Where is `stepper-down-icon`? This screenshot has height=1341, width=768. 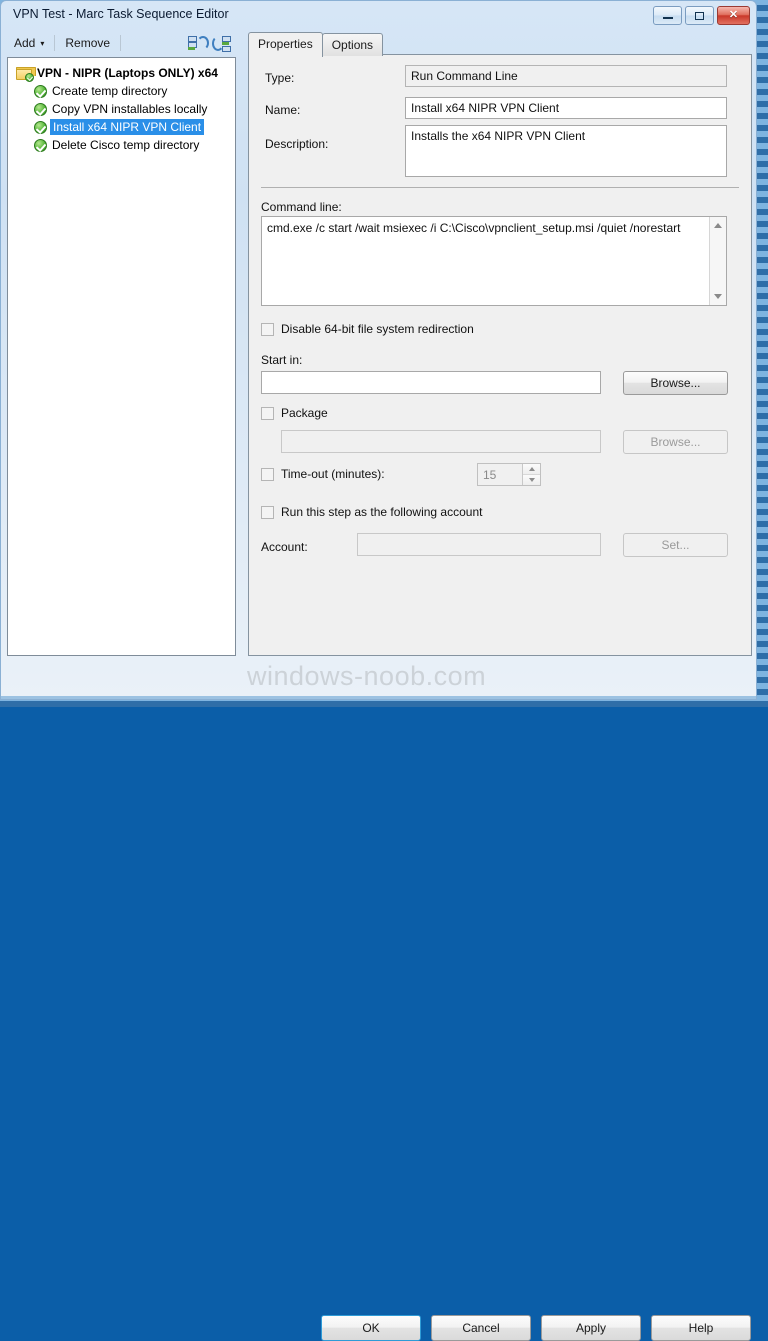 stepper-down-icon is located at coordinates (531, 479).